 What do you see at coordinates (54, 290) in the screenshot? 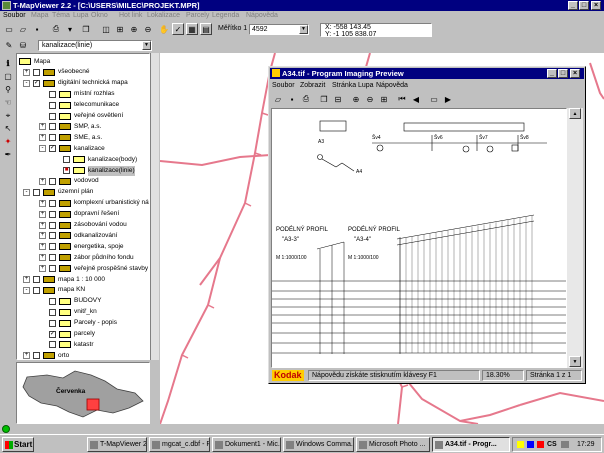
I see `tree-node: - mapa KN` at bounding box center [54, 290].